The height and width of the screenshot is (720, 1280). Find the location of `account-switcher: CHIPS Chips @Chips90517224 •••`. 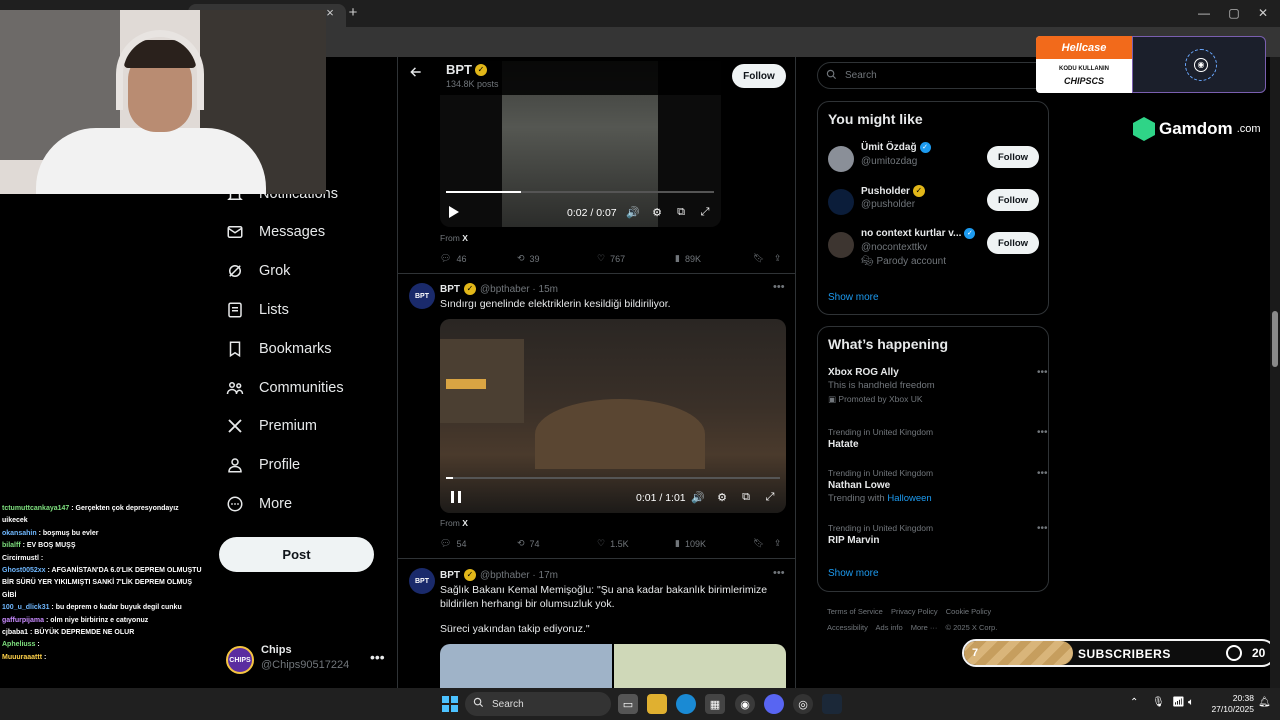

account-switcher: CHIPS Chips @Chips90517224 ••• is located at coordinates (306, 659).